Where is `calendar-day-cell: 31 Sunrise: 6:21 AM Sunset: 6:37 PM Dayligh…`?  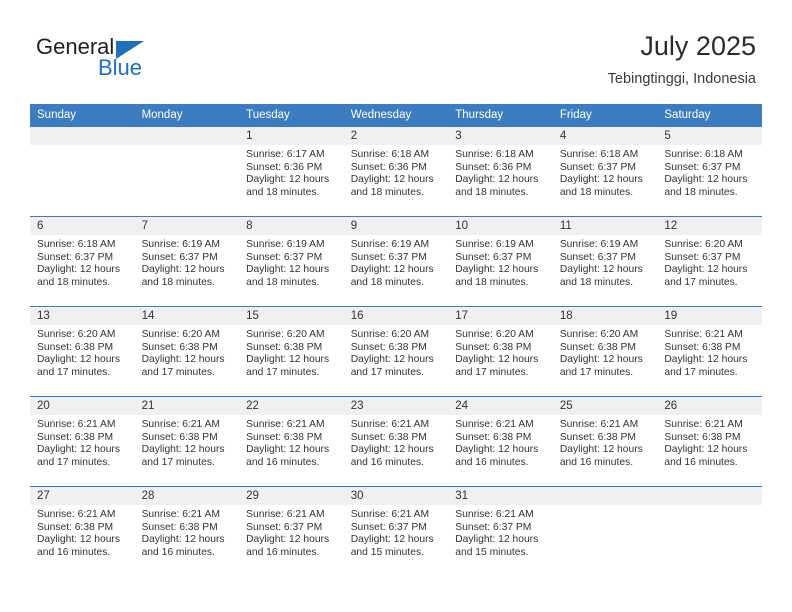 calendar-day-cell: 31 Sunrise: 6:21 AM Sunset: 6:37 PM Dayligh… is located at coordinates (500, 531).